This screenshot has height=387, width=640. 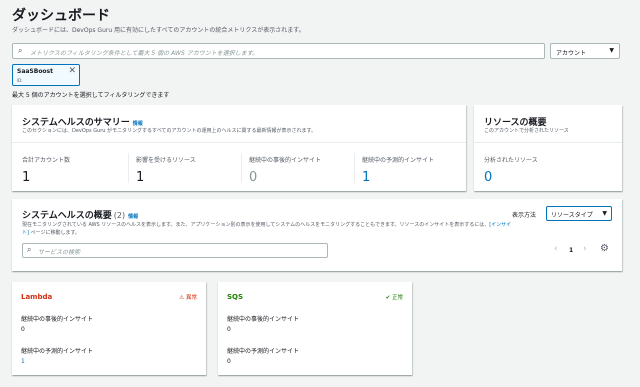 I want to click on stat-label: 継続中の予測的インサイト, so click(x=398, y=160).